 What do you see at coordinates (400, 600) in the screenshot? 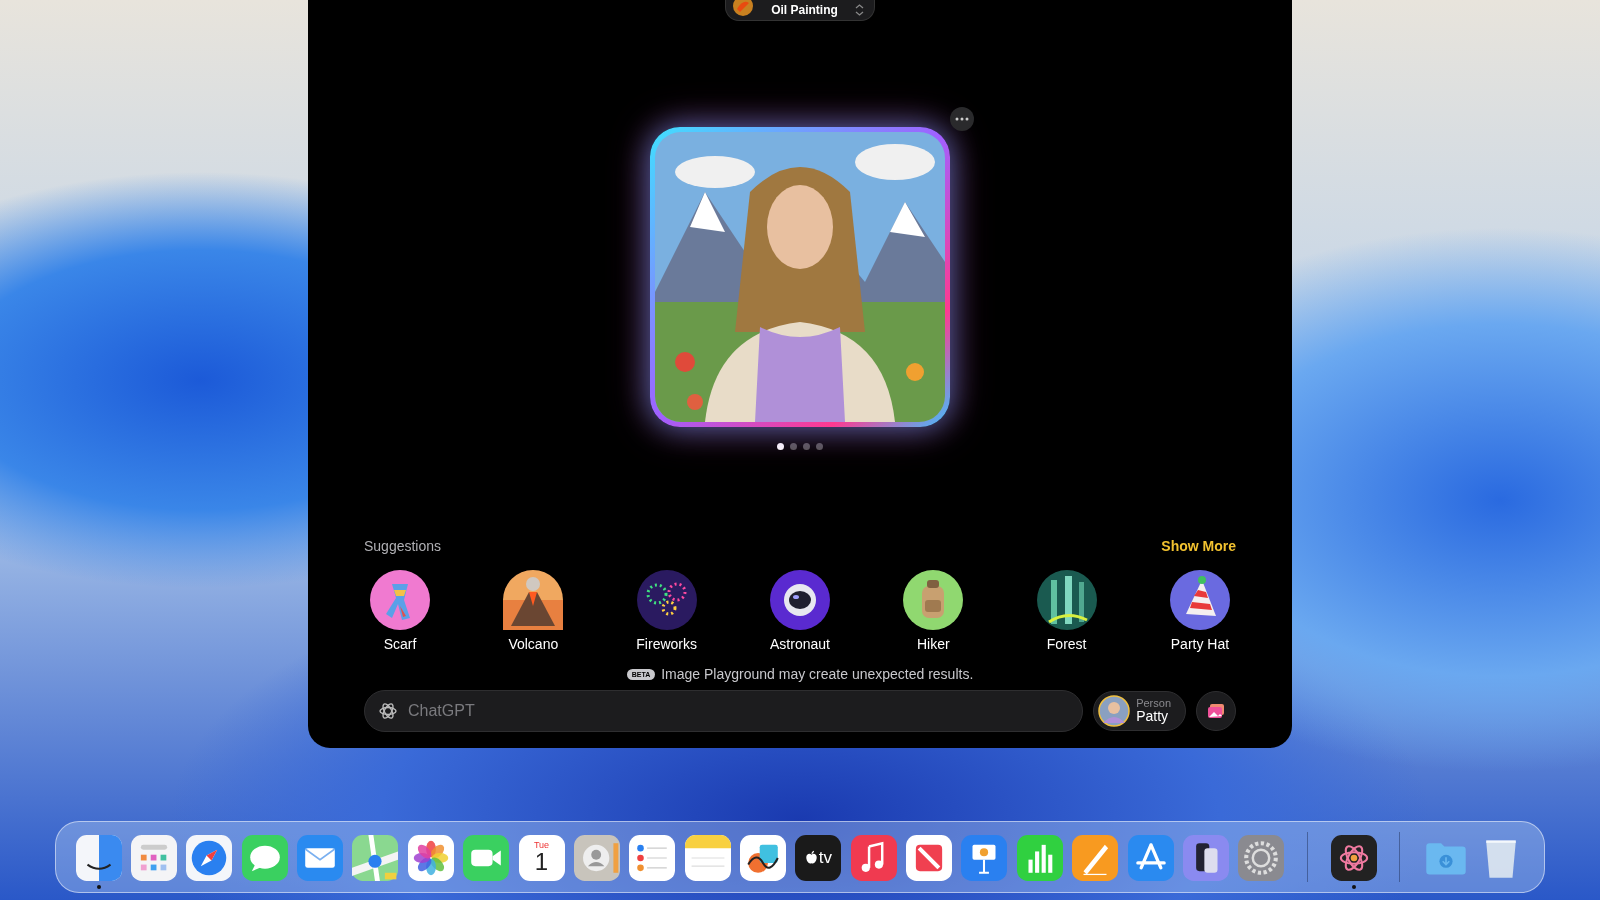
I see `scarf-icon` at bounding box center [400, 600].